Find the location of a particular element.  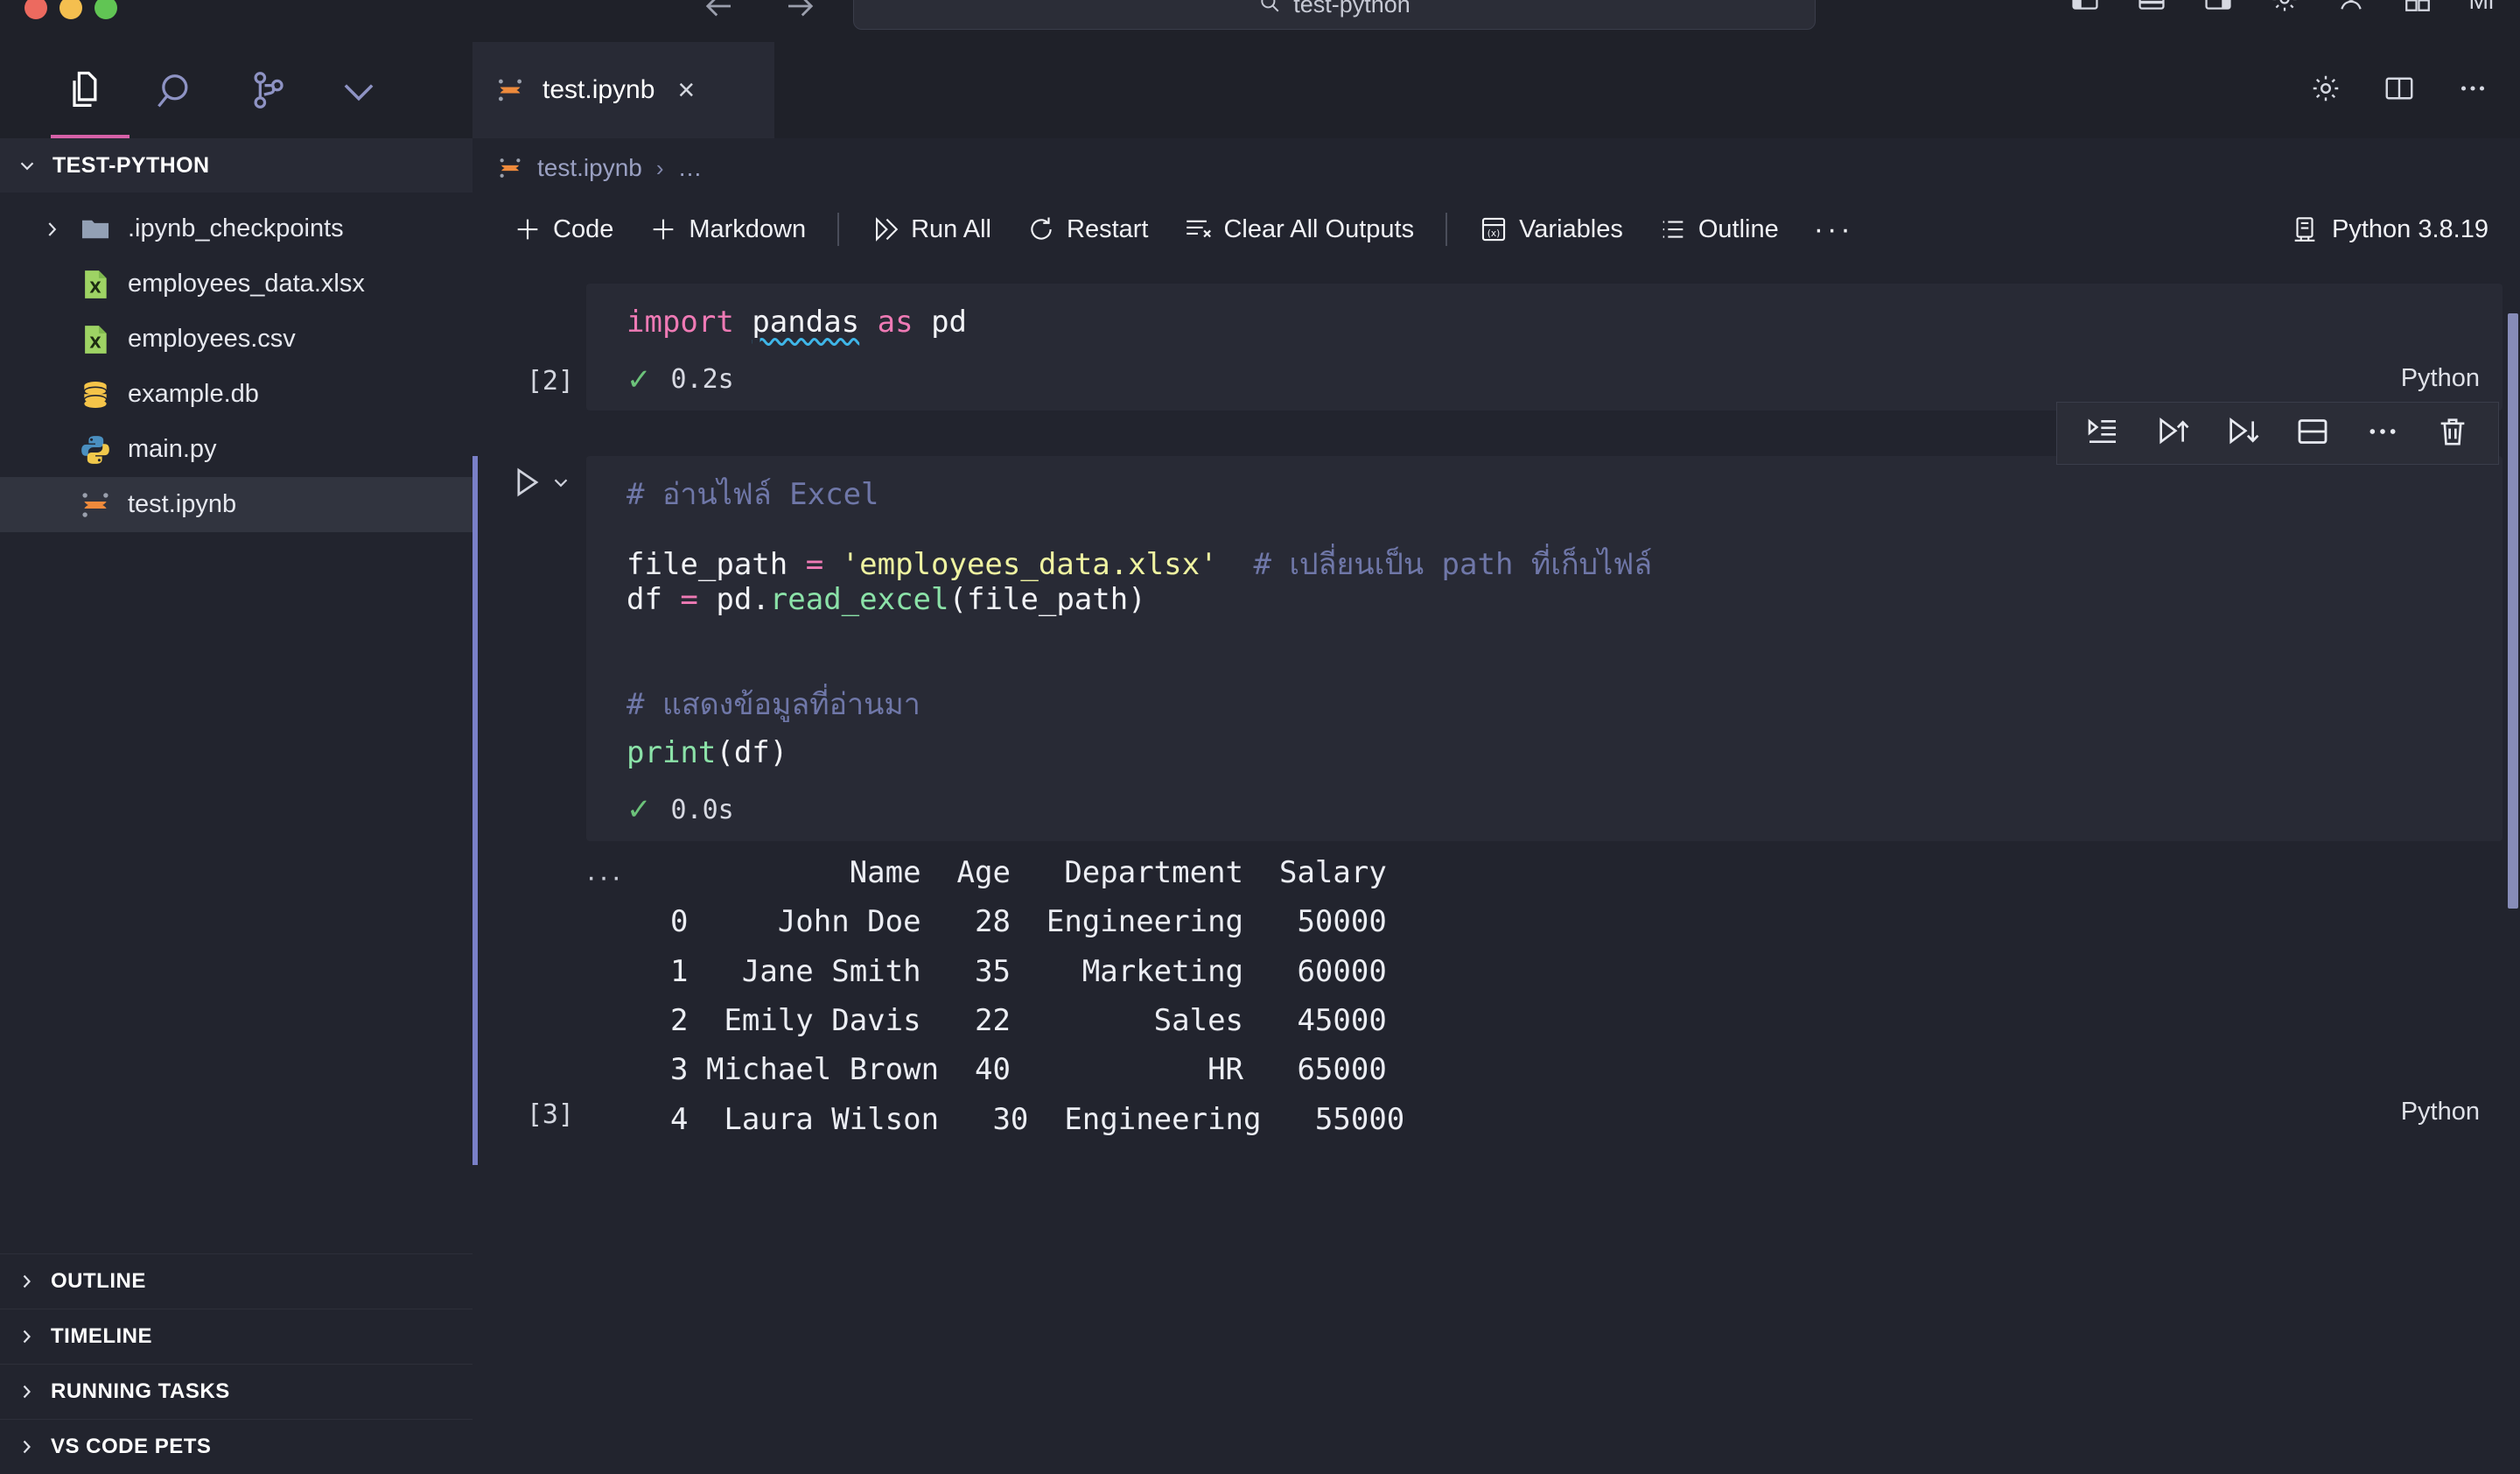

cell-gutter: [2] is located at coordinates (529, 347).